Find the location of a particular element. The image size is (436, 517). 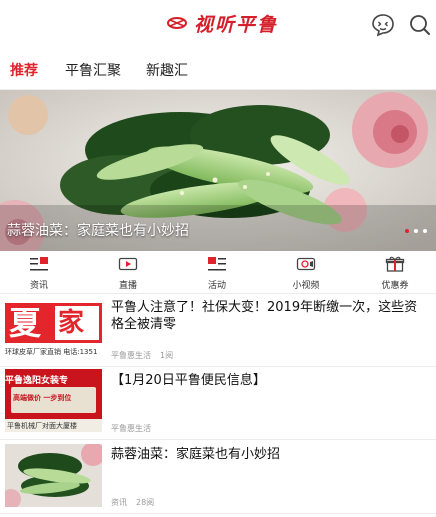

news-meta: 资讯 28阅 is located at coordinates (137, 502).